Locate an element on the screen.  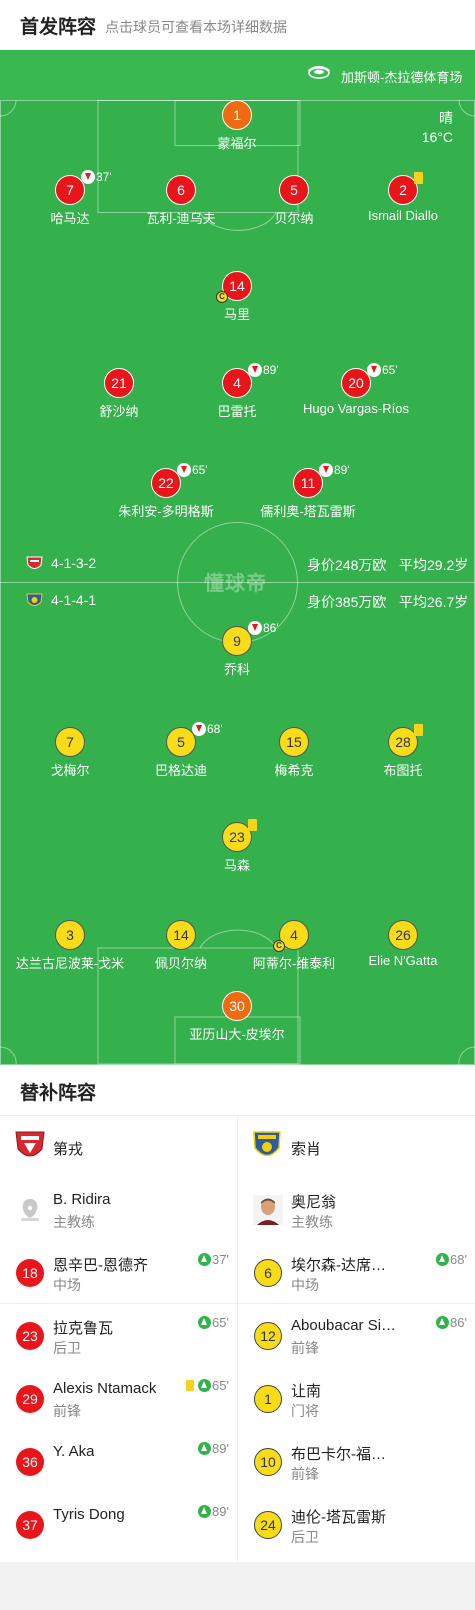
sub-in-minute: 37' is located at coordinates (220, 1259).